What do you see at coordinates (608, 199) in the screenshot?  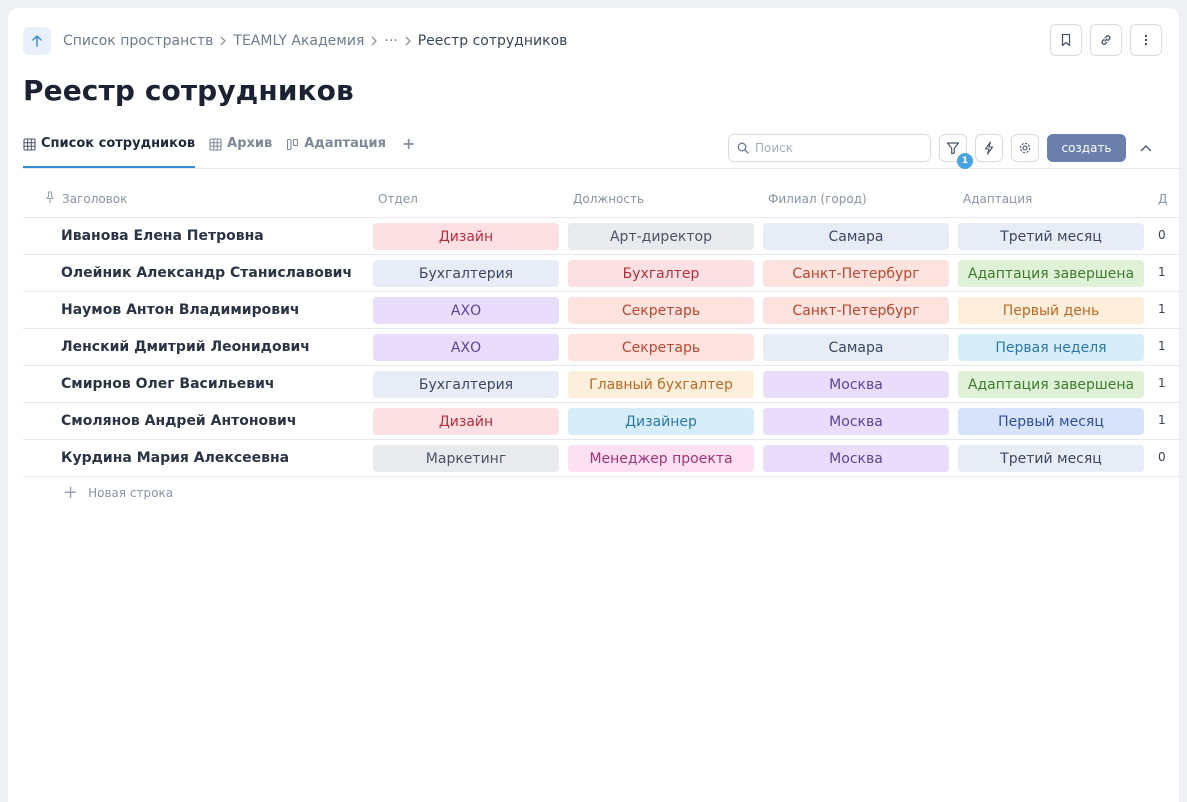 I see `column-header-position: Должность` at bounding box center [608, 199].